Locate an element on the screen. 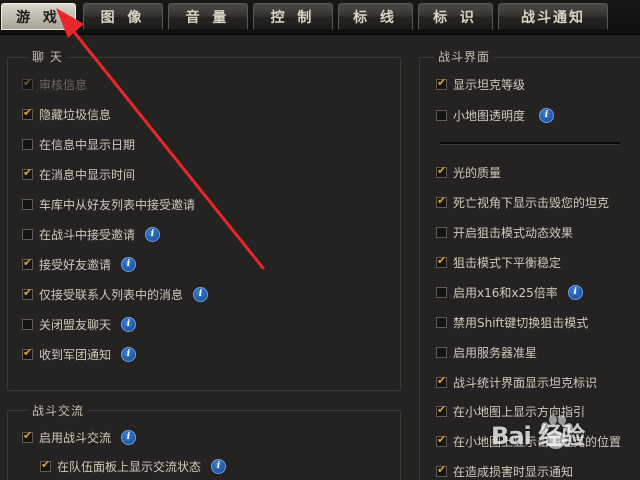  tab-graphics: 图 像 is located at coordinates (123, 16).